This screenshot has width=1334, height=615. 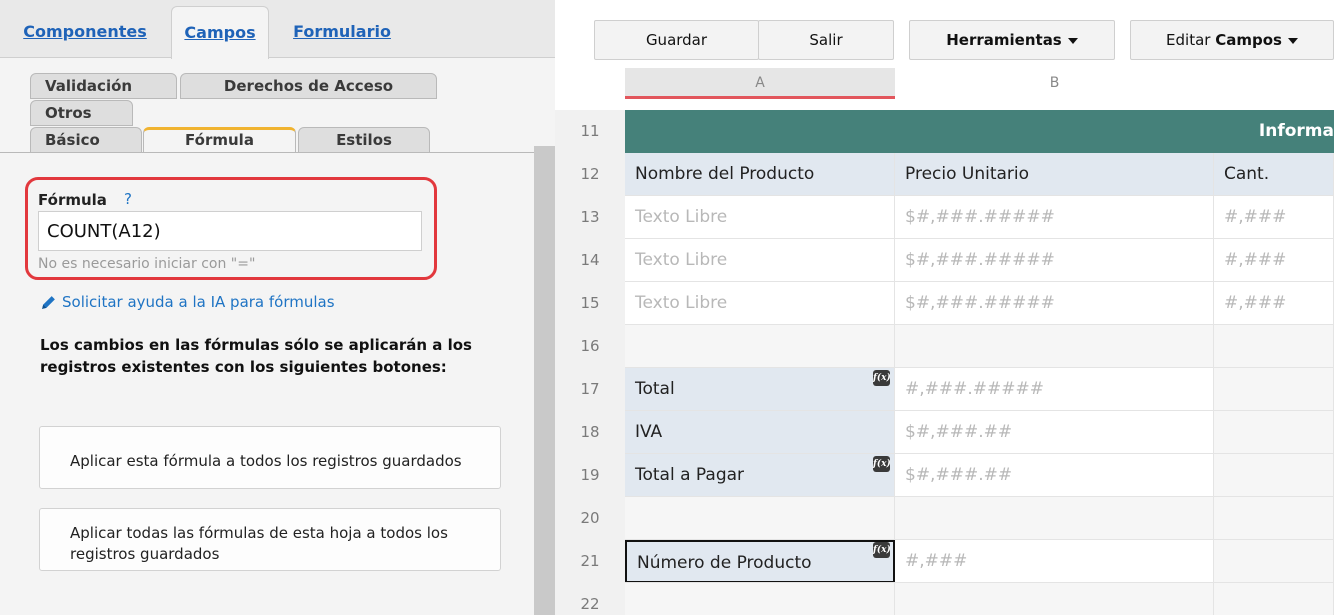 I want to click on cell-b: #,###.#####, so click(x=1054, y=389).